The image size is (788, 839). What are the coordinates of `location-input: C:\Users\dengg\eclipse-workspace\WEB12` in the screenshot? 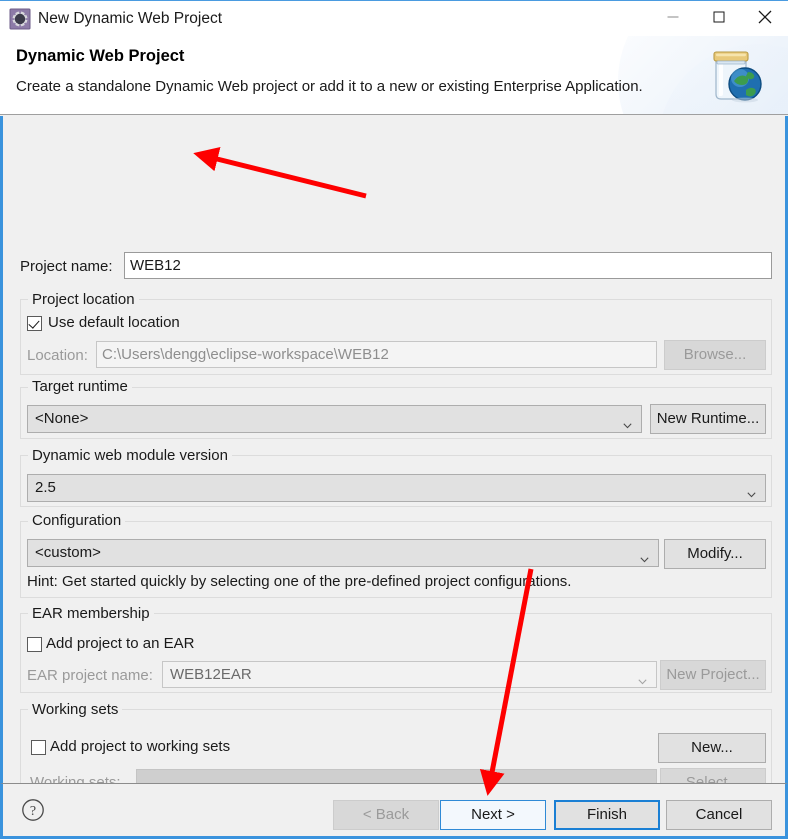 It's located at (376, 354).